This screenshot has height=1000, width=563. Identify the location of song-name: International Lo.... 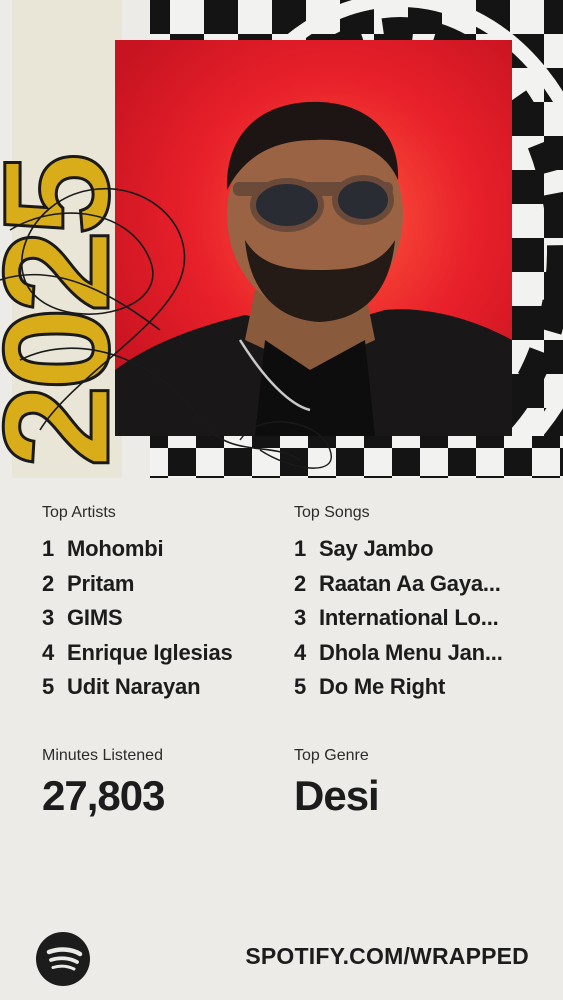
(409, 617).